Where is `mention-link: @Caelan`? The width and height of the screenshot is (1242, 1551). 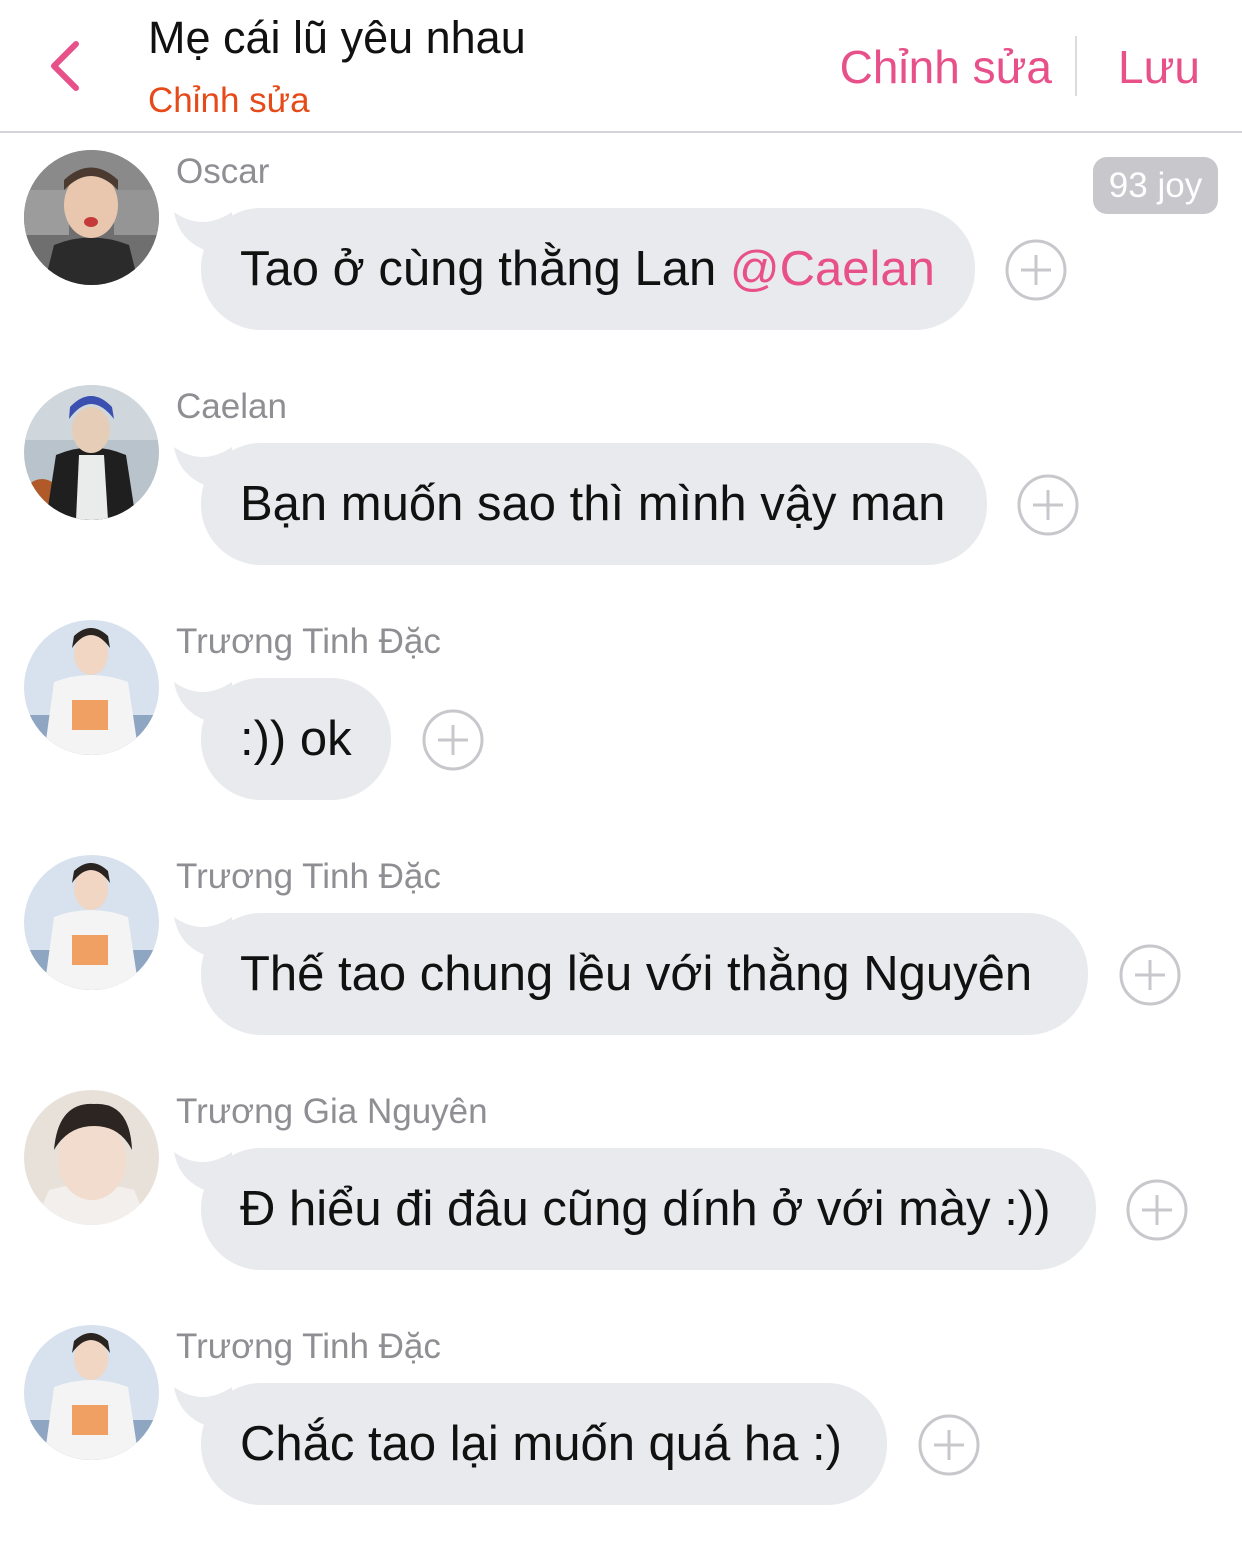
mention-link: @Caelan is located at coordinates (832, 269).